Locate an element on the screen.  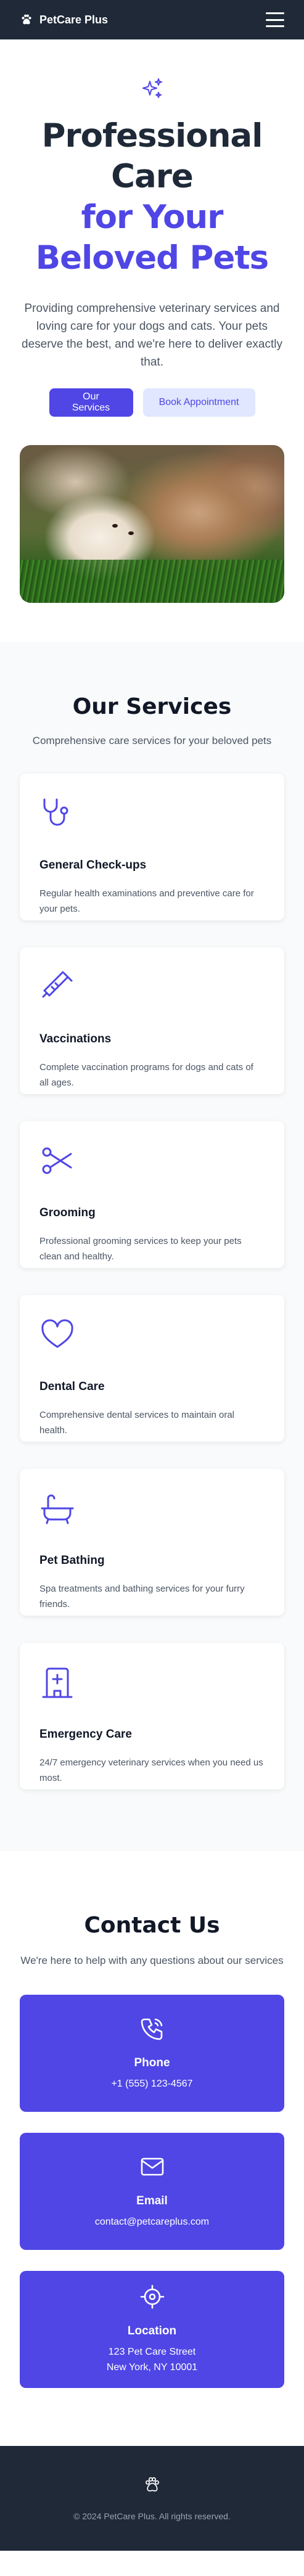
contact-address: 123 Pet Care Street New York, NY 10001 is located at coordinates (152, 2359).